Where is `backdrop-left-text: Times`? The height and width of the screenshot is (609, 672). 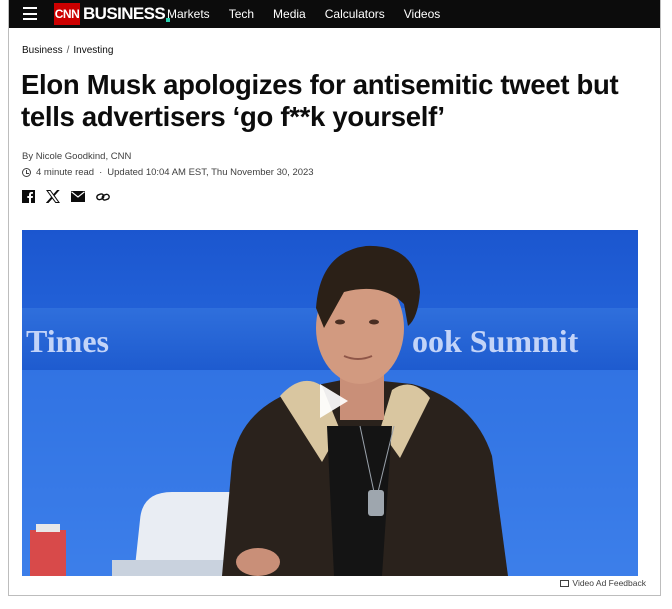
backdrop-left-text: Times is located at coordinates (67, 341).